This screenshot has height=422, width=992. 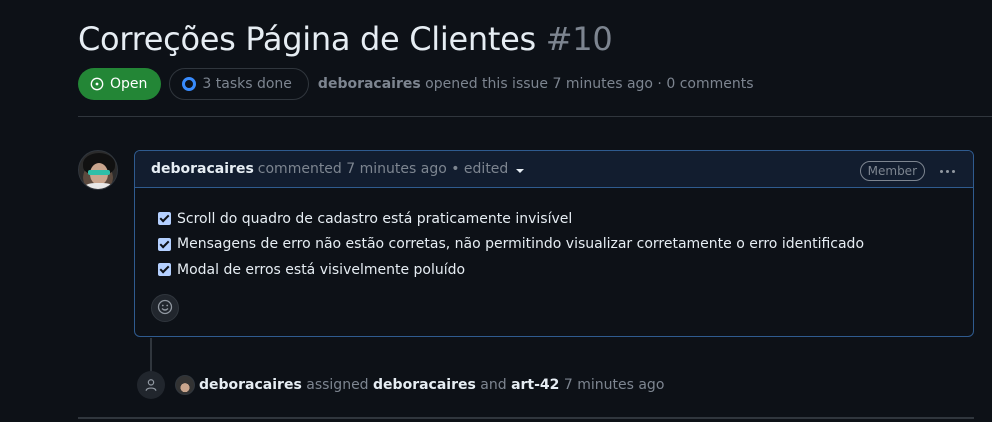 I want to click on issue-title-text: Correções Página de Clientes, so click(x=307, y=39).